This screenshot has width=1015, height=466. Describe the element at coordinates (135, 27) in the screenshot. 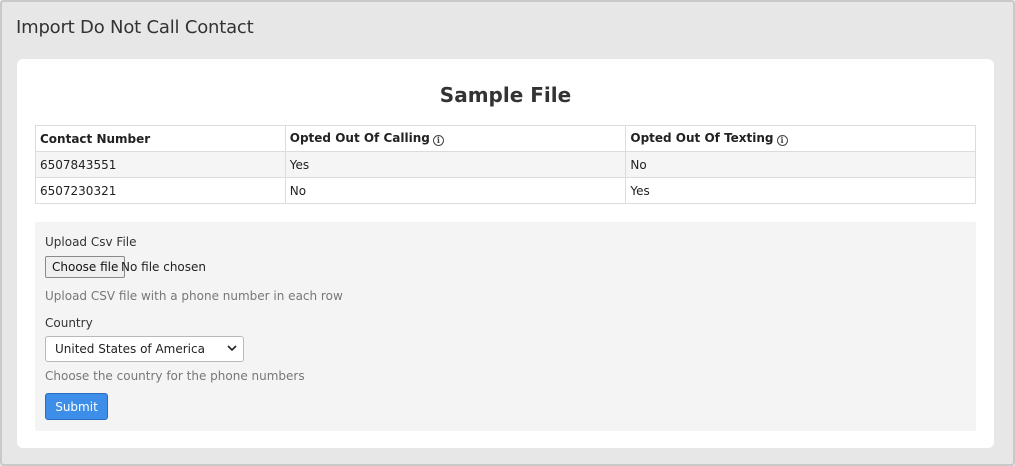

I see `page-title: Import Do Not Call Contact` at that location.